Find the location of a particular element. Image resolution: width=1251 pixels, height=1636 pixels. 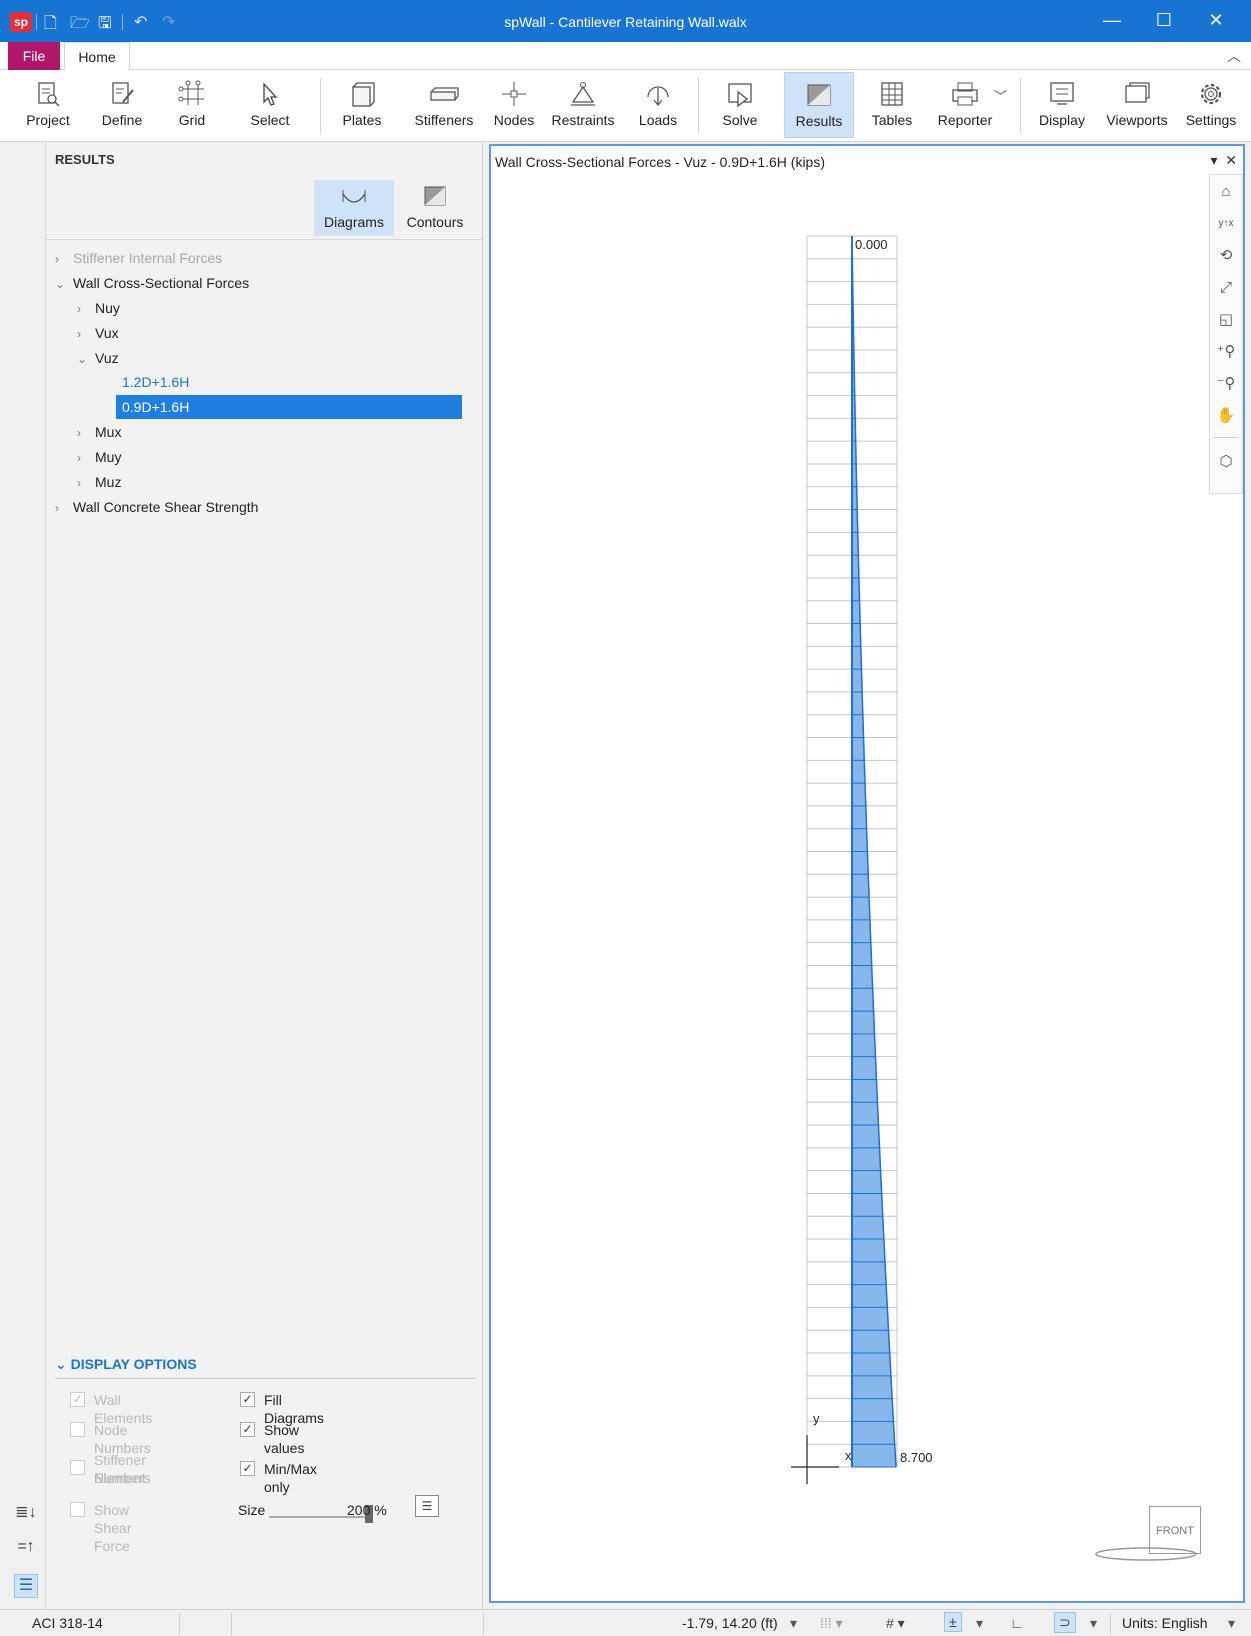

window-title: spWall - Cantilever Retaining Wall.walx is located at coordinates (625, 22).